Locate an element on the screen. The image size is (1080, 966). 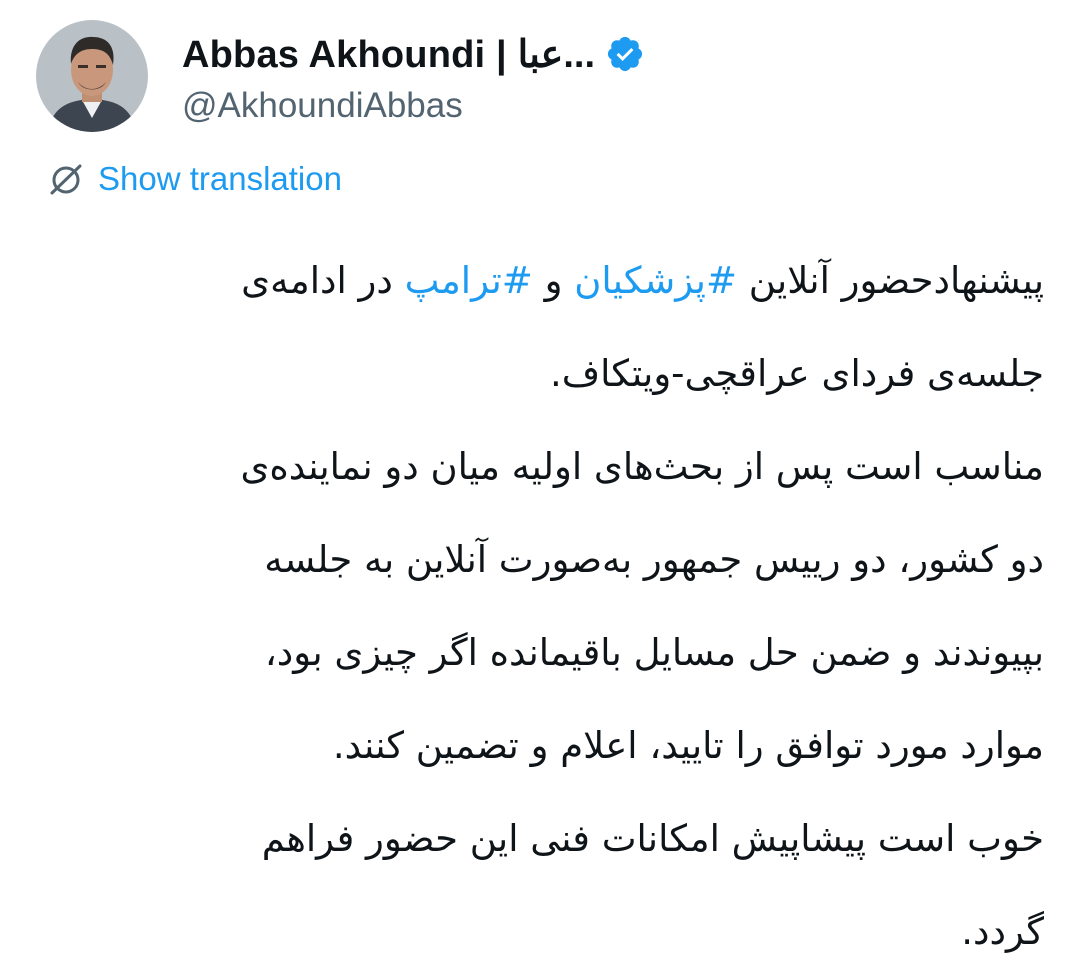
text-segment: پیشنهادحضور آنلاین is located at coordinates (890, 280).